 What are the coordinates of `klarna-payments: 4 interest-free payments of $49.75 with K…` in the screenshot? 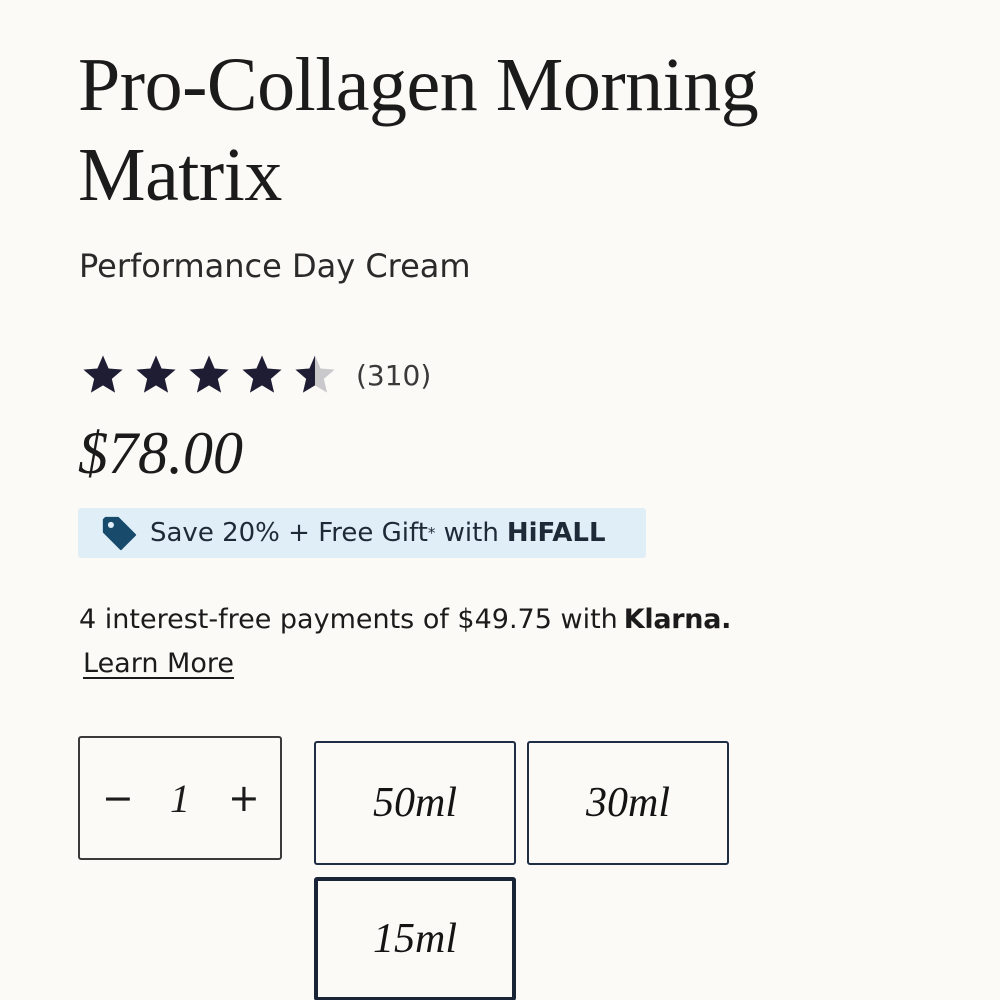 It's located at (405, 620).